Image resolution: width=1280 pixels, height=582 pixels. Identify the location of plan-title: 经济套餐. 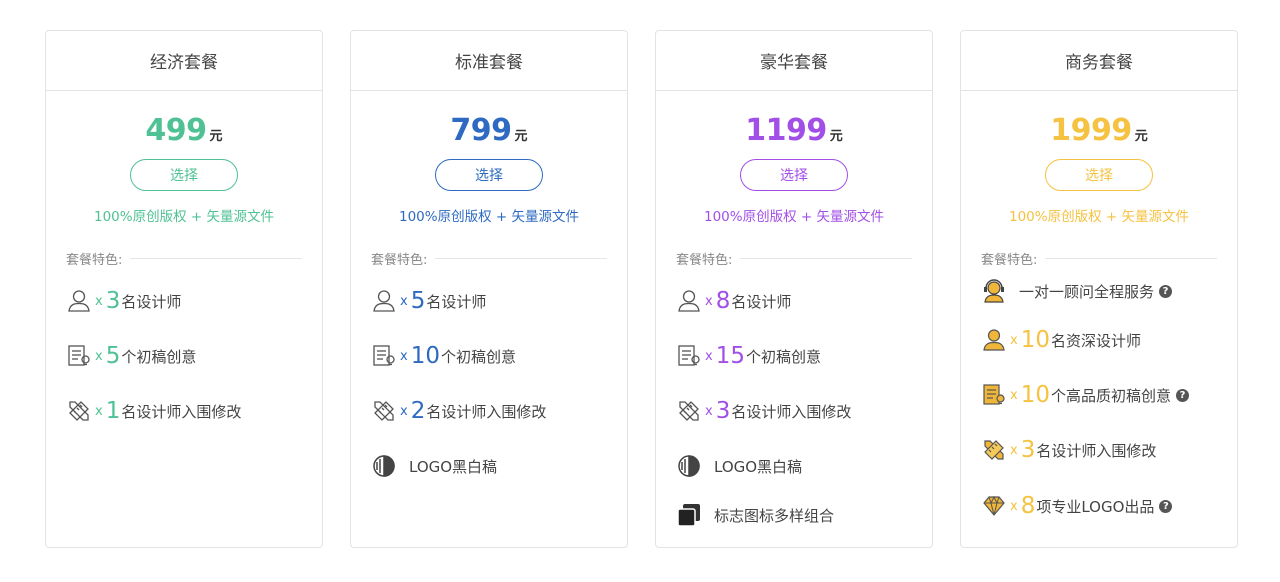
(184, 61).